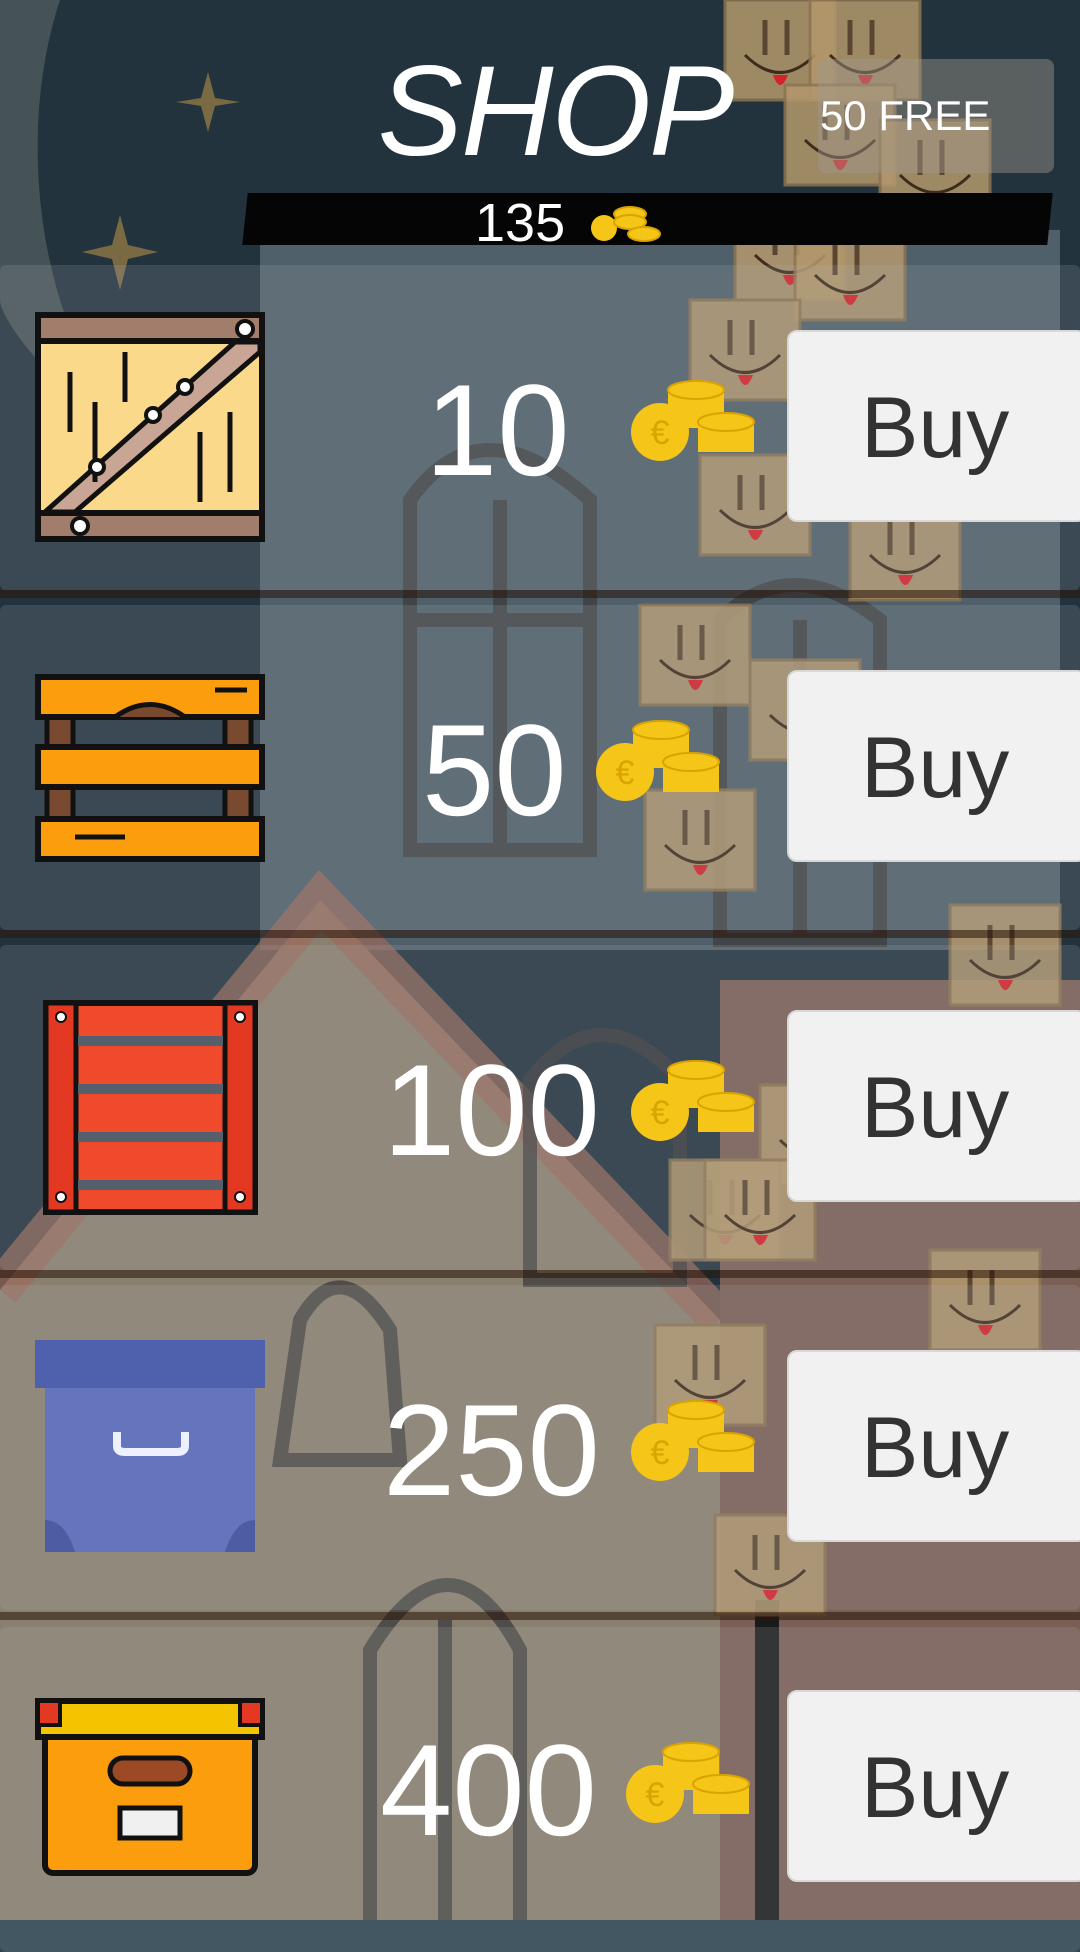 The image size is (1080, 1952). What do you see at coordinates (150, 1107) in the screenshot?
I see `red-crate-icon` at bounding box center [150, 1107].